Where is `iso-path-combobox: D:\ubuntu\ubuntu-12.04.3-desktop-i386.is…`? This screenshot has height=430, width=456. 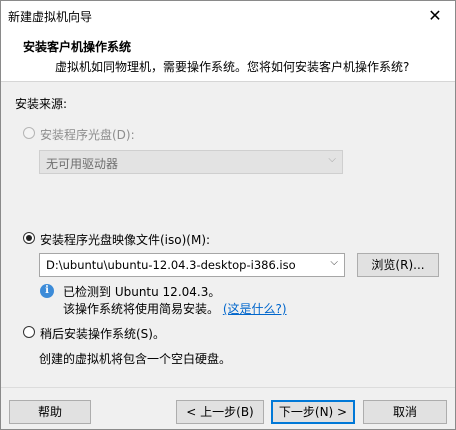 iso-path-combobox: D:\ubuntu\ubuntu-12.04.3-desktop-i386.is… is located at coordinates (192, 265).